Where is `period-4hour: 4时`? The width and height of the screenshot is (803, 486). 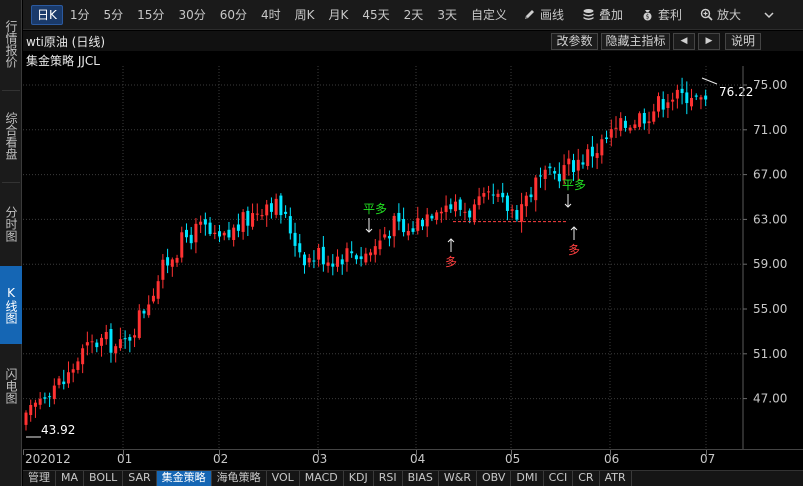
period-4hour: 4时 is located at coordinates (271, 15).